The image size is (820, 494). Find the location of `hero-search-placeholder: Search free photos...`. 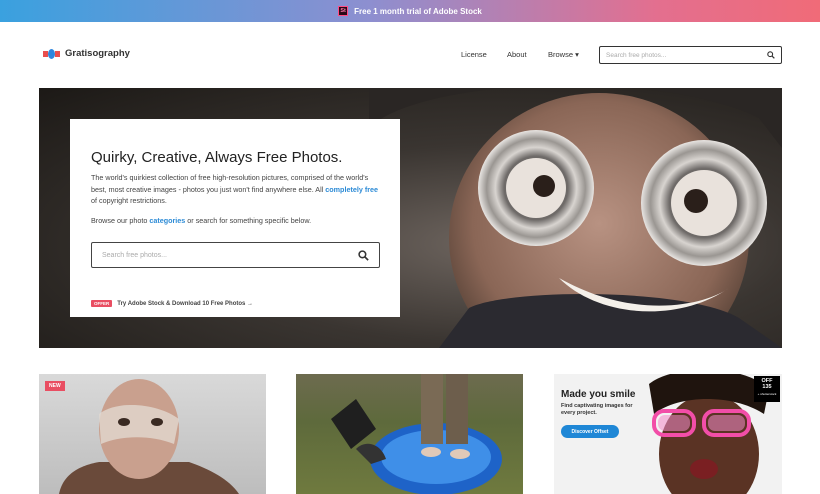

hero-search-placeholder: Search free photos... is located at coordinates (134, 255).